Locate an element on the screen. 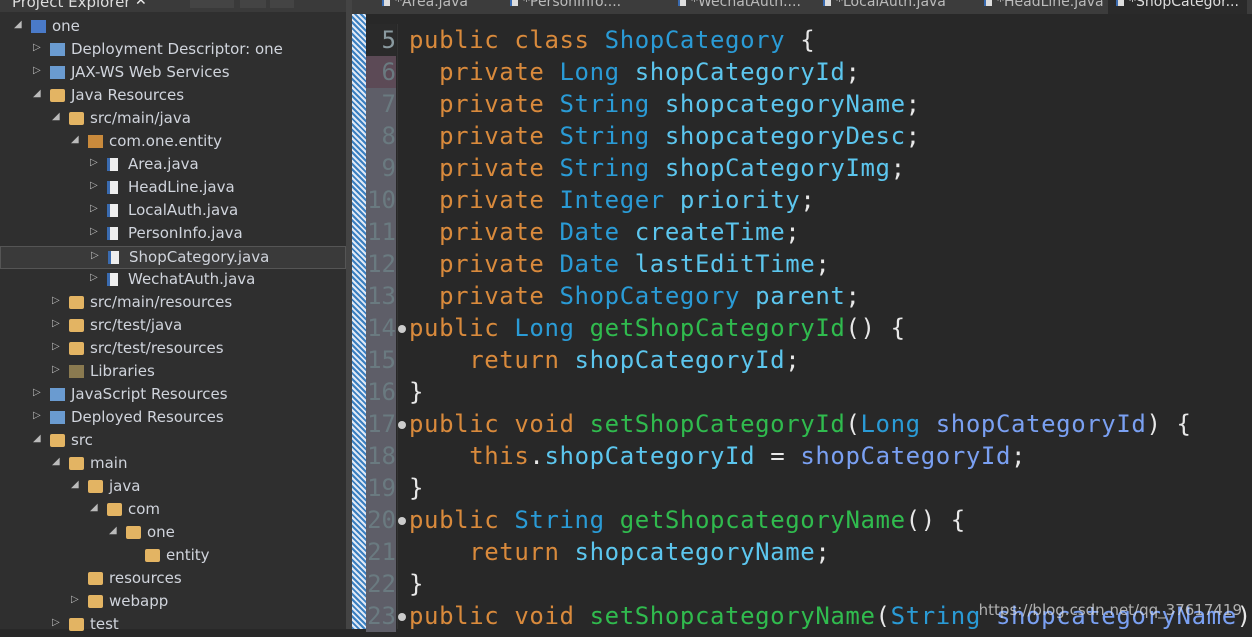 The height and width of the screenshot is (637, 1252). code-line: public String getShopcategoryName() { is located at coordinates (825, 520).